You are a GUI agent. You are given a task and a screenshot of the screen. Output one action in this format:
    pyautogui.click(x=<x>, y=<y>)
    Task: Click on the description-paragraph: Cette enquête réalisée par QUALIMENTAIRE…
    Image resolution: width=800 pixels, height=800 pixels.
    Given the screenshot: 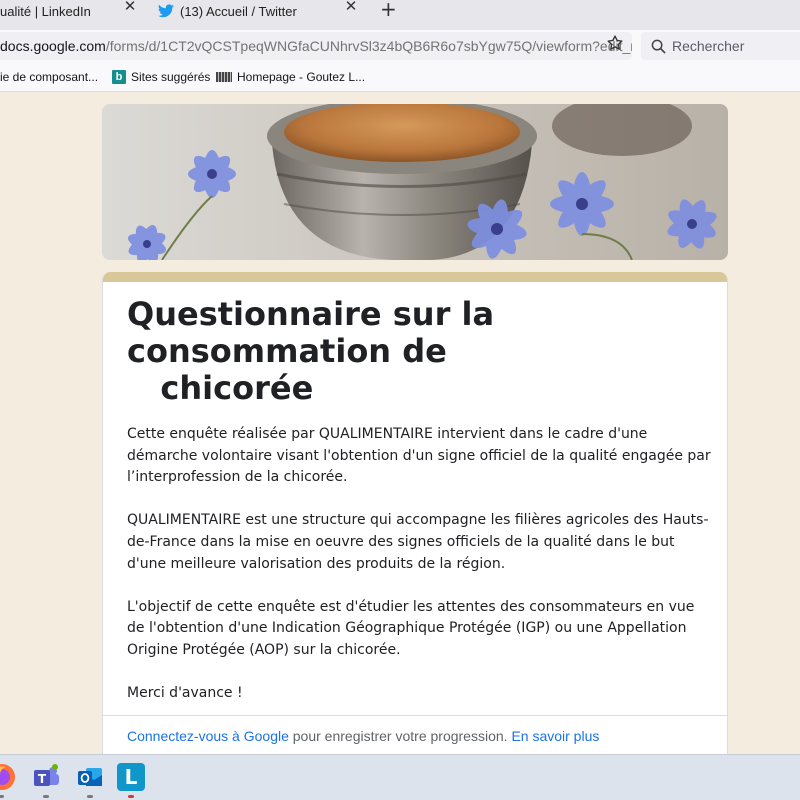 What is the action you would take?
    pyautogui.click(x=419, y=456)
    